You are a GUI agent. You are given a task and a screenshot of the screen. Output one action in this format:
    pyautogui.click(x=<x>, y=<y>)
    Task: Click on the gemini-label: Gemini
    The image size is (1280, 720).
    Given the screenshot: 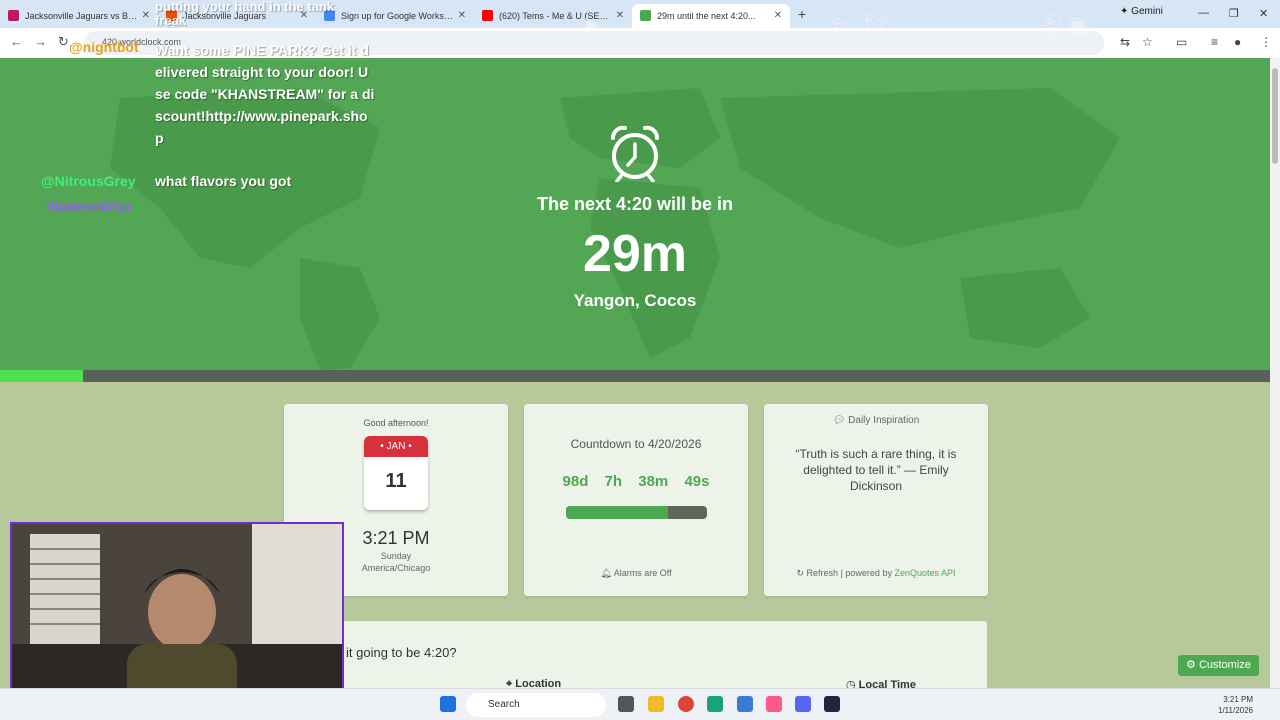 What is the action you would take?
    pyautogui.click(x=1147, y=11)
    